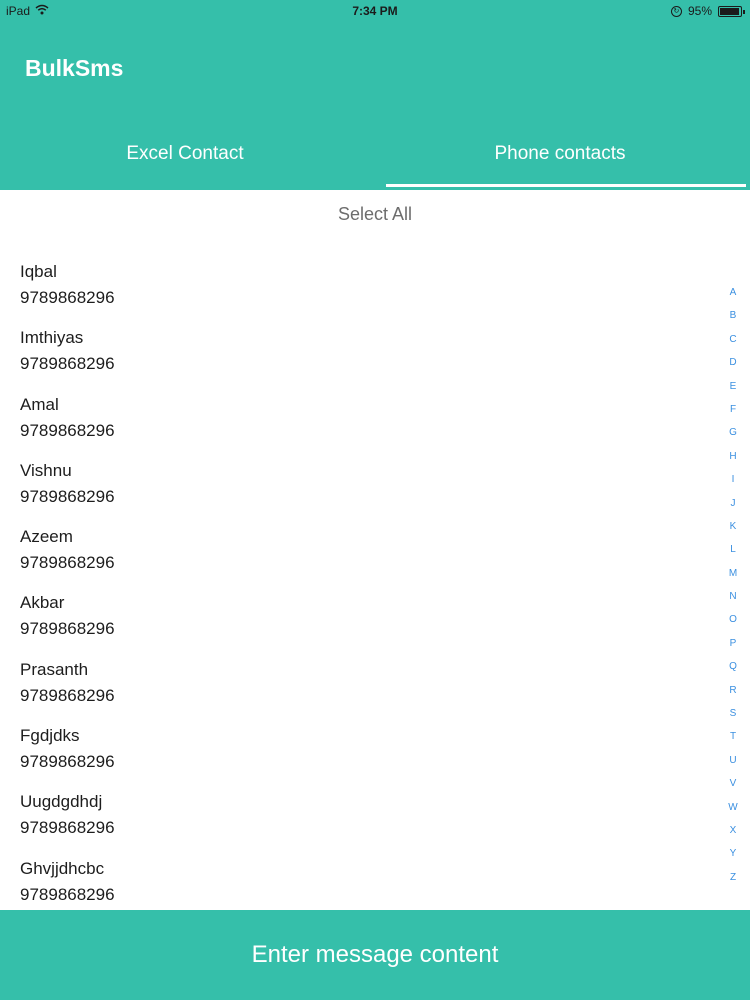 Image resolution: width=750 pixels, height=1000 pixels. Describe the element at coordinates (560, 154) in the screenshot. I see `tab-phone-contacts: Phone contacts` at that location.